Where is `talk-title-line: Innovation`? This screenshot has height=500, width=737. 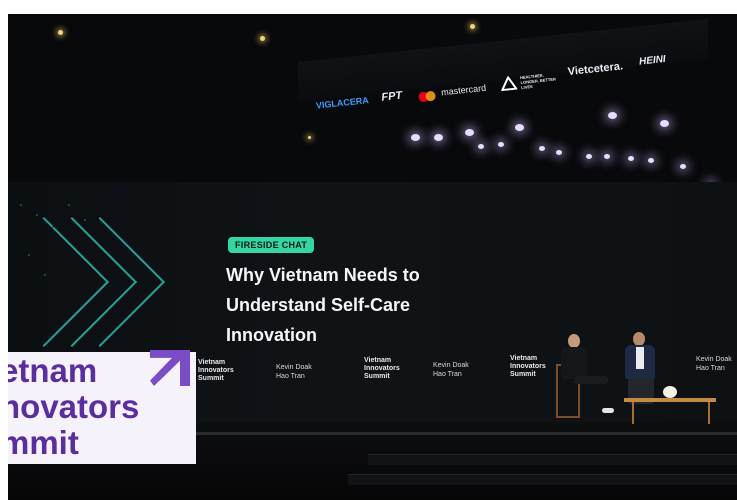
talk-title-line: Innovation is located at coordinates (271, 335).